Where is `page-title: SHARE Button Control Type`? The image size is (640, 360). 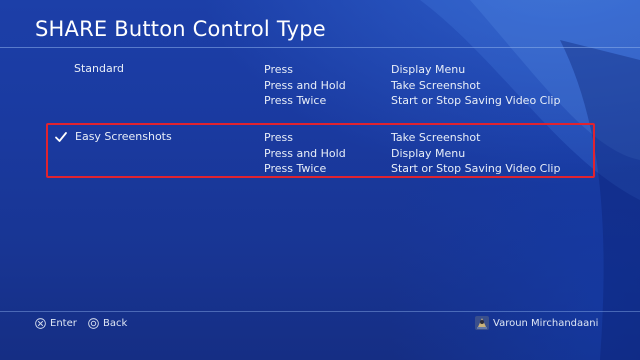 page-title: SHARE Button Control Type is located at coordinates (180, 29).